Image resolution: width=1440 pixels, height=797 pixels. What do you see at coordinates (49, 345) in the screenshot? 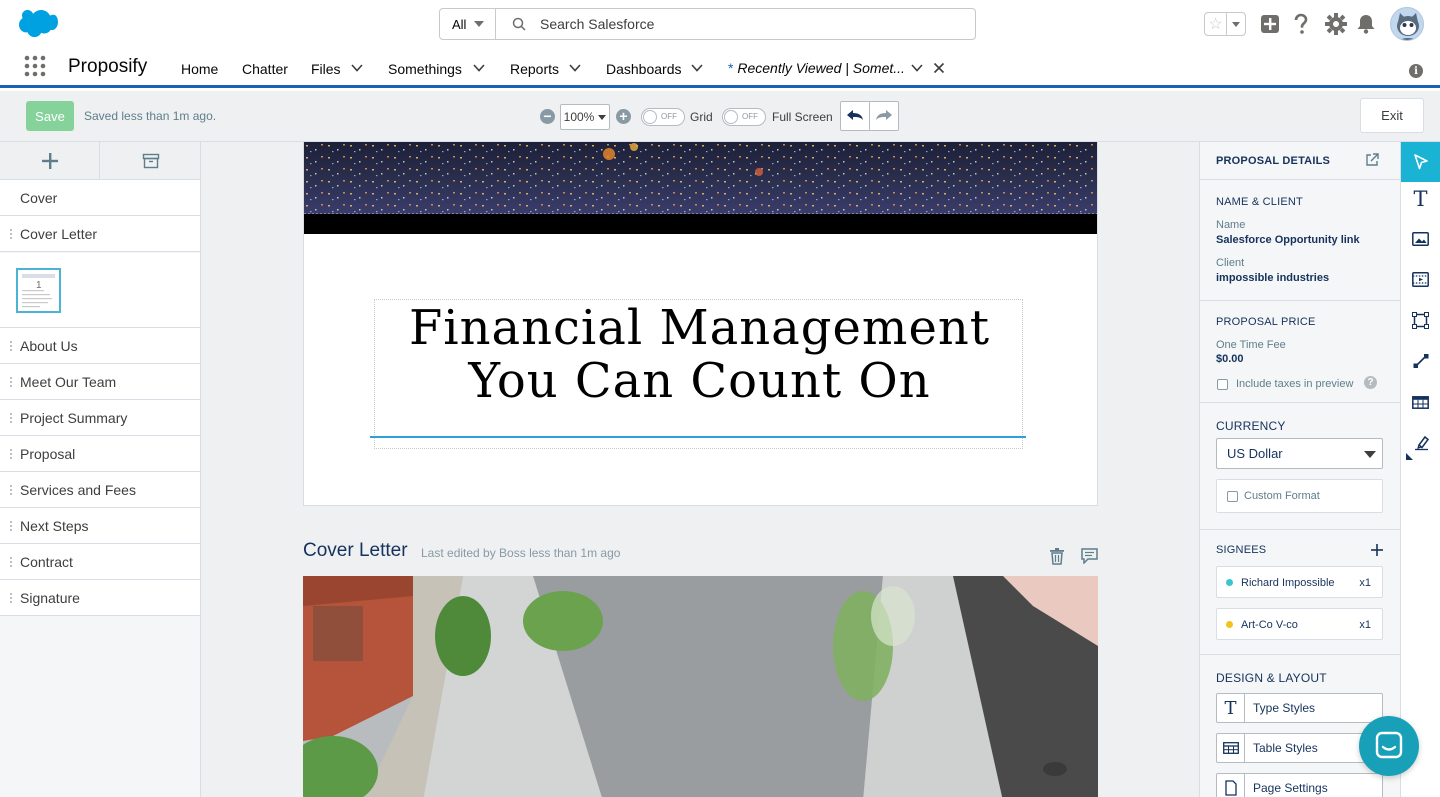
I see `section-label: About Us` at bounding box center [49, 345].